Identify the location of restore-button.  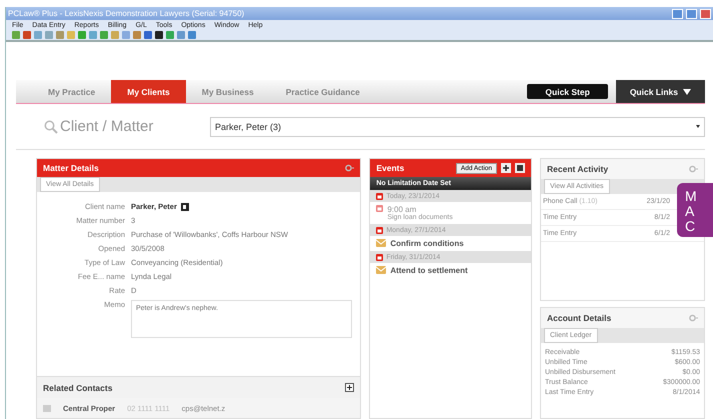
(691, 13).